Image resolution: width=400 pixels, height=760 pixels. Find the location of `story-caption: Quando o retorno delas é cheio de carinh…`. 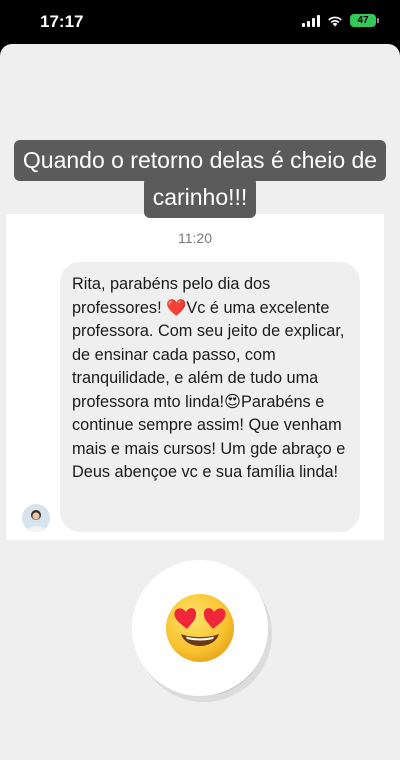

story-caption: Quando o retorno delas é cheio de carinh… is located at coordinates (200, 179).